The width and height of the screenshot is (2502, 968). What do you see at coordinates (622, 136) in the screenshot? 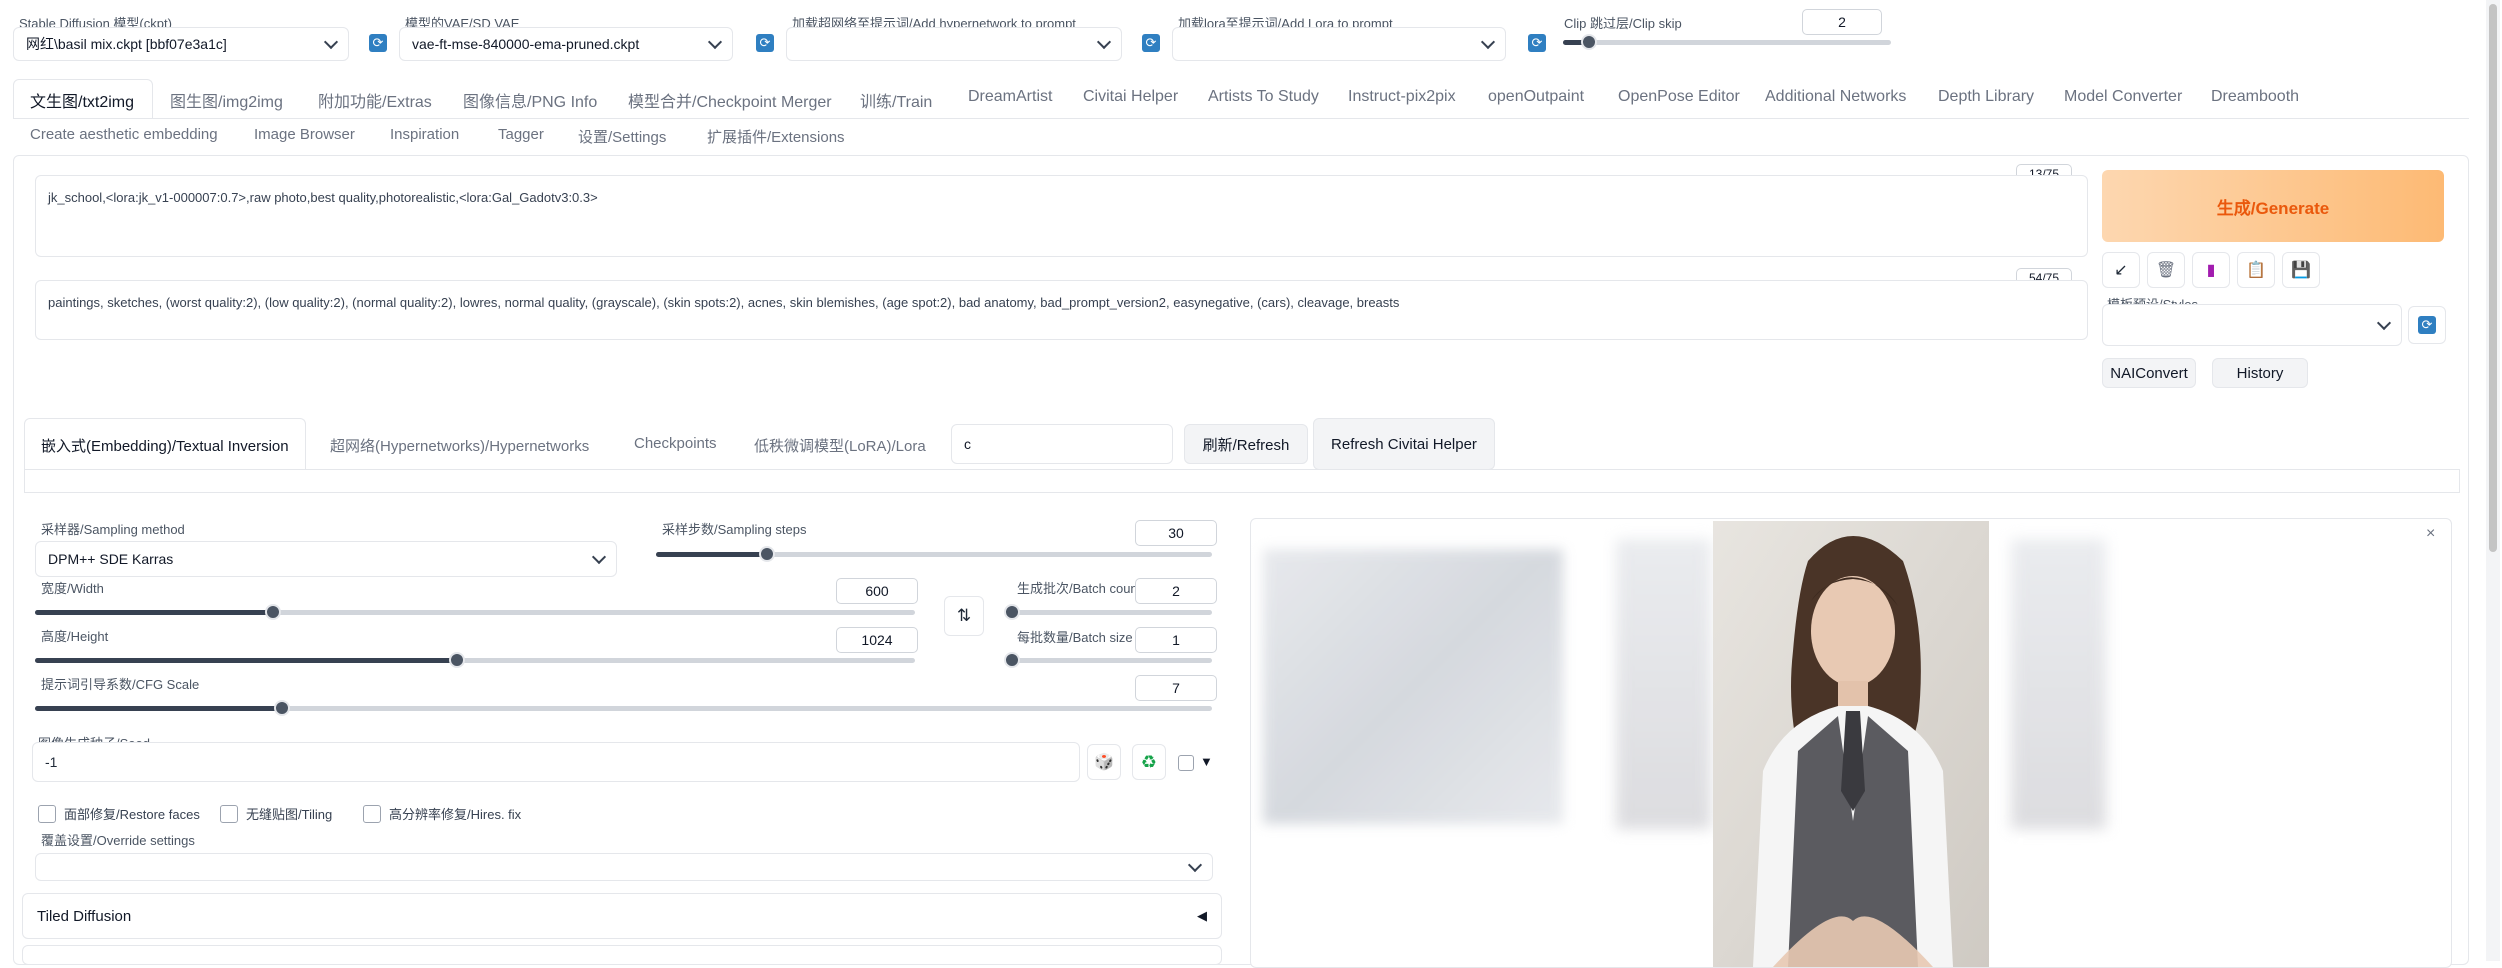
I see `tab-settings: 设置/Settings` at bounding box center [622, 136].